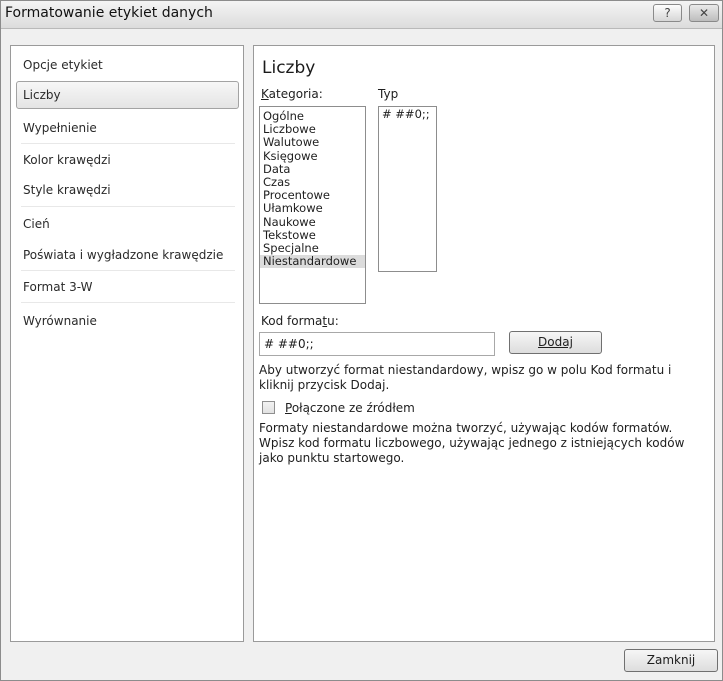 This screenshot has width=723, height=681. I want to click on list-item: Księgowe, so click(312, 156).